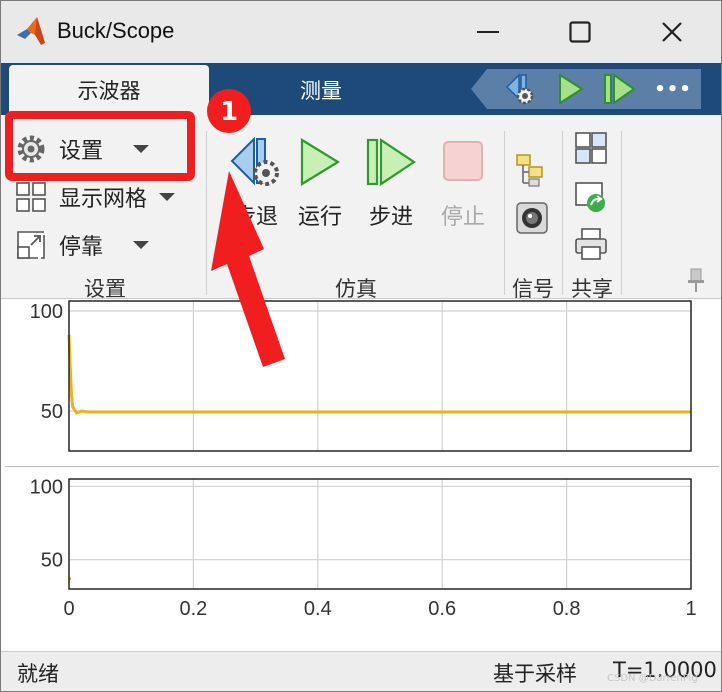 The height and width of the screenshot is (692, 722). What do you see at coordinates (673, 89) in the screenshot?
I see `more-button: •••` at bounding box center [673, 89].